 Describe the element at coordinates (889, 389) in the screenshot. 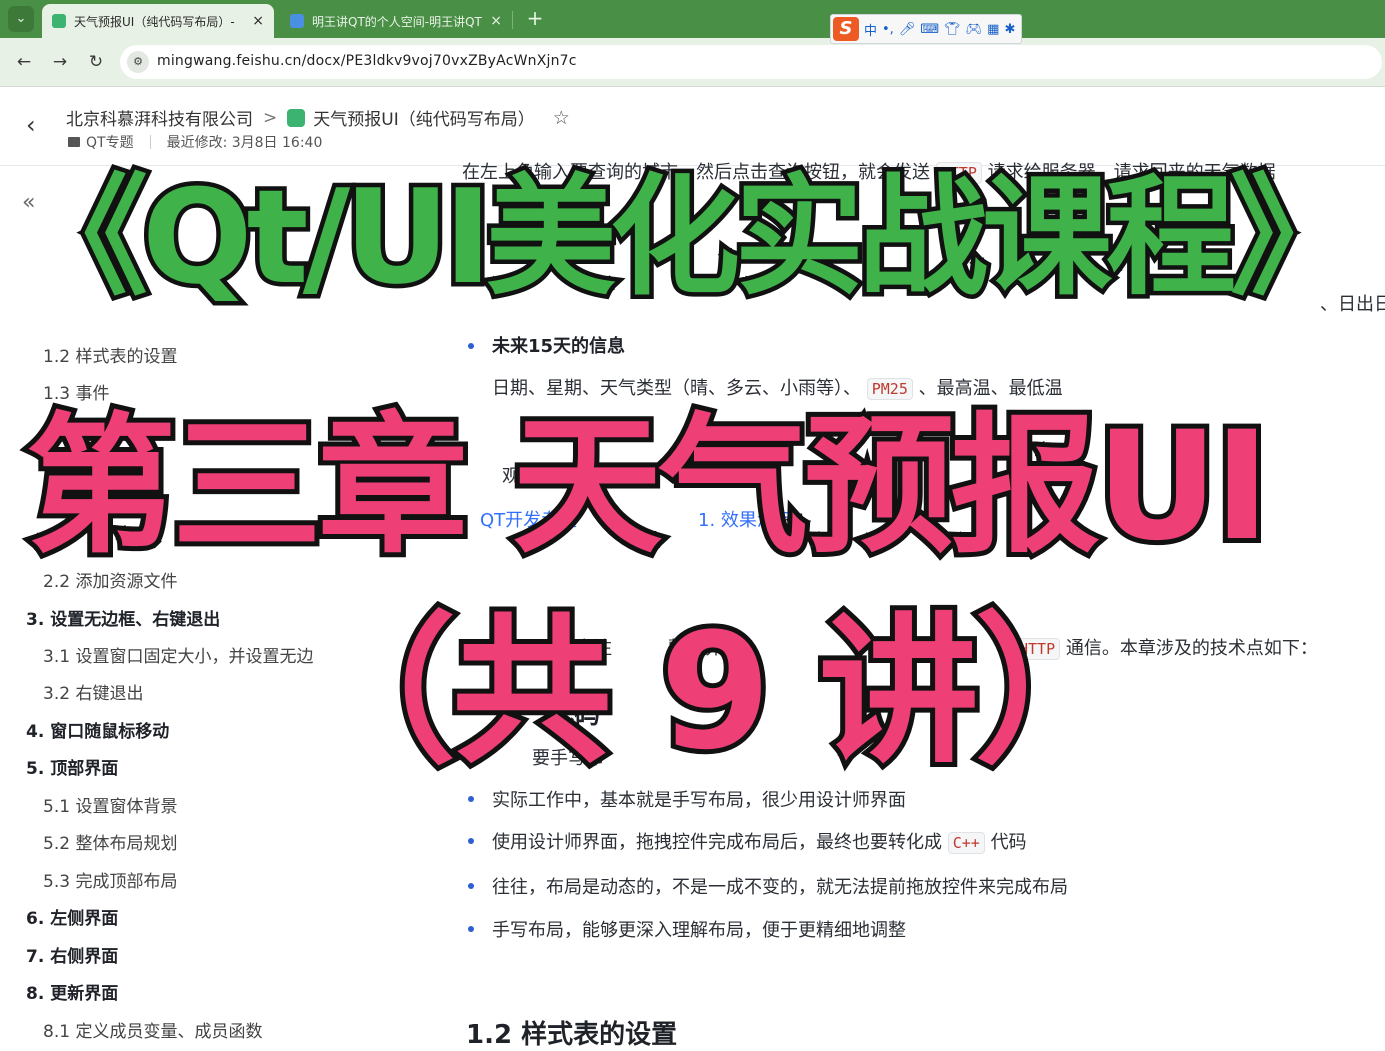

I see `inline-code: PM25` at that location.